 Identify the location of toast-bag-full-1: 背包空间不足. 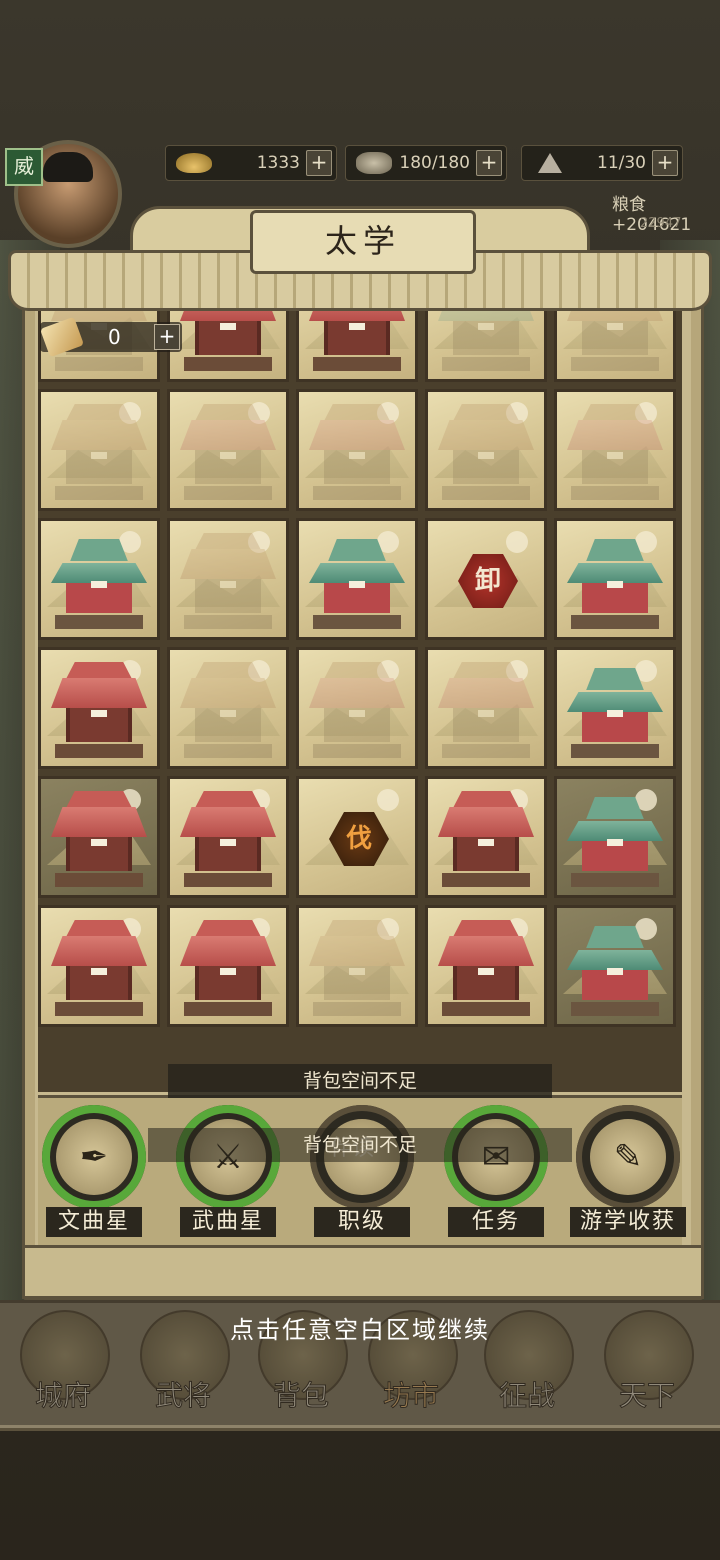
(360, 1081).